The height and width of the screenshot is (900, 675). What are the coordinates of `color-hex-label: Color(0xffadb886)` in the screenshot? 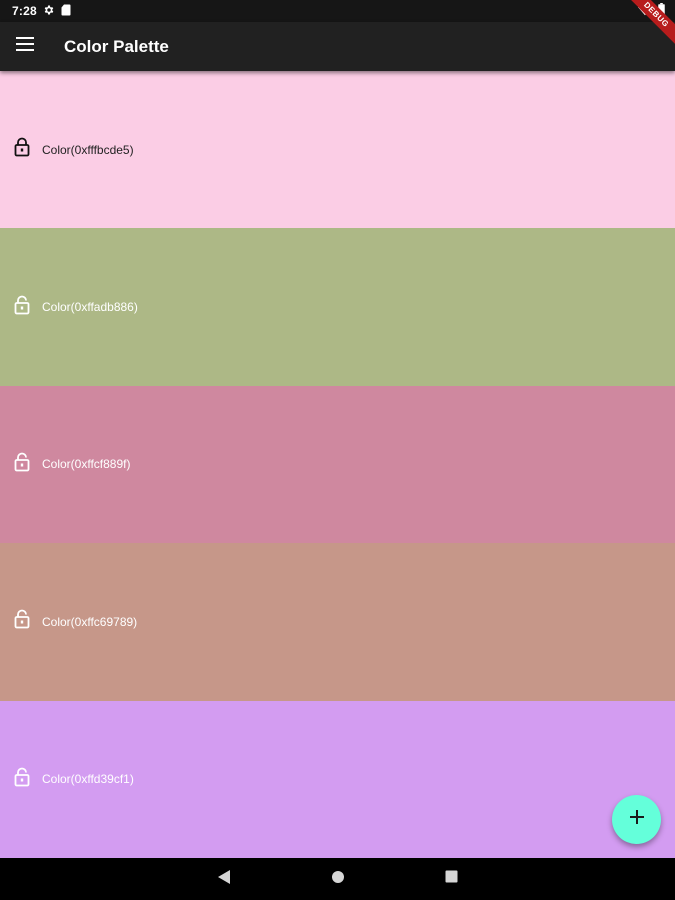 It's located at (90, 307).